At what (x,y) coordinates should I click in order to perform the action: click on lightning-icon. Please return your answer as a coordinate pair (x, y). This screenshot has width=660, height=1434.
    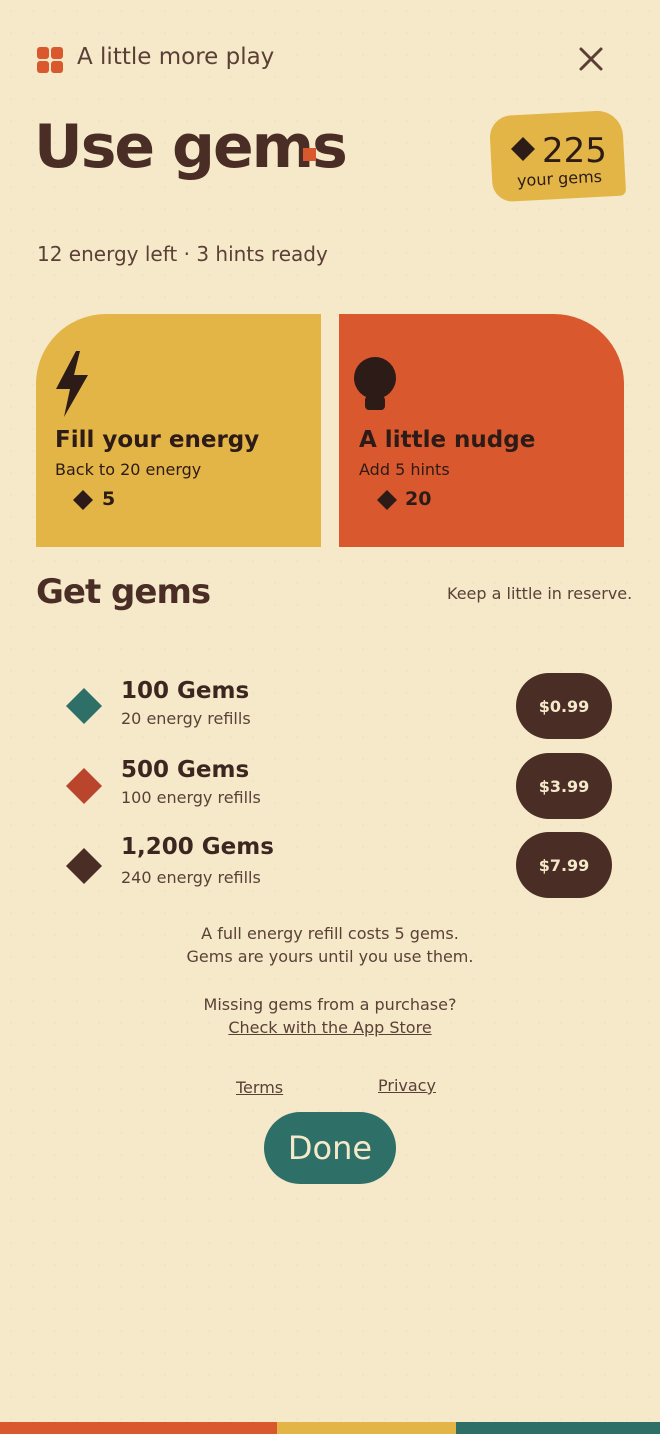
    Looking at the image, I should click on (72, 384).